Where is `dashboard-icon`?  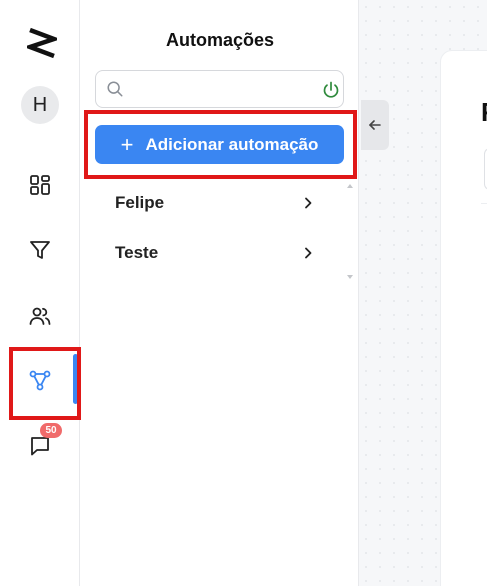 dashboard-icon is located at coordinates (40, 185).